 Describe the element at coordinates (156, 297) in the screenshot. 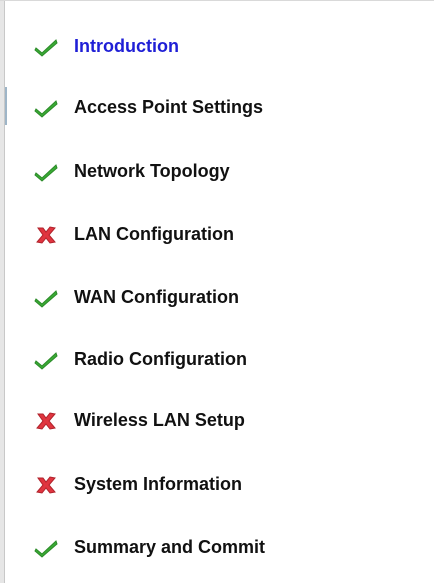

I see `step-label: WAN Configuration` at that location.